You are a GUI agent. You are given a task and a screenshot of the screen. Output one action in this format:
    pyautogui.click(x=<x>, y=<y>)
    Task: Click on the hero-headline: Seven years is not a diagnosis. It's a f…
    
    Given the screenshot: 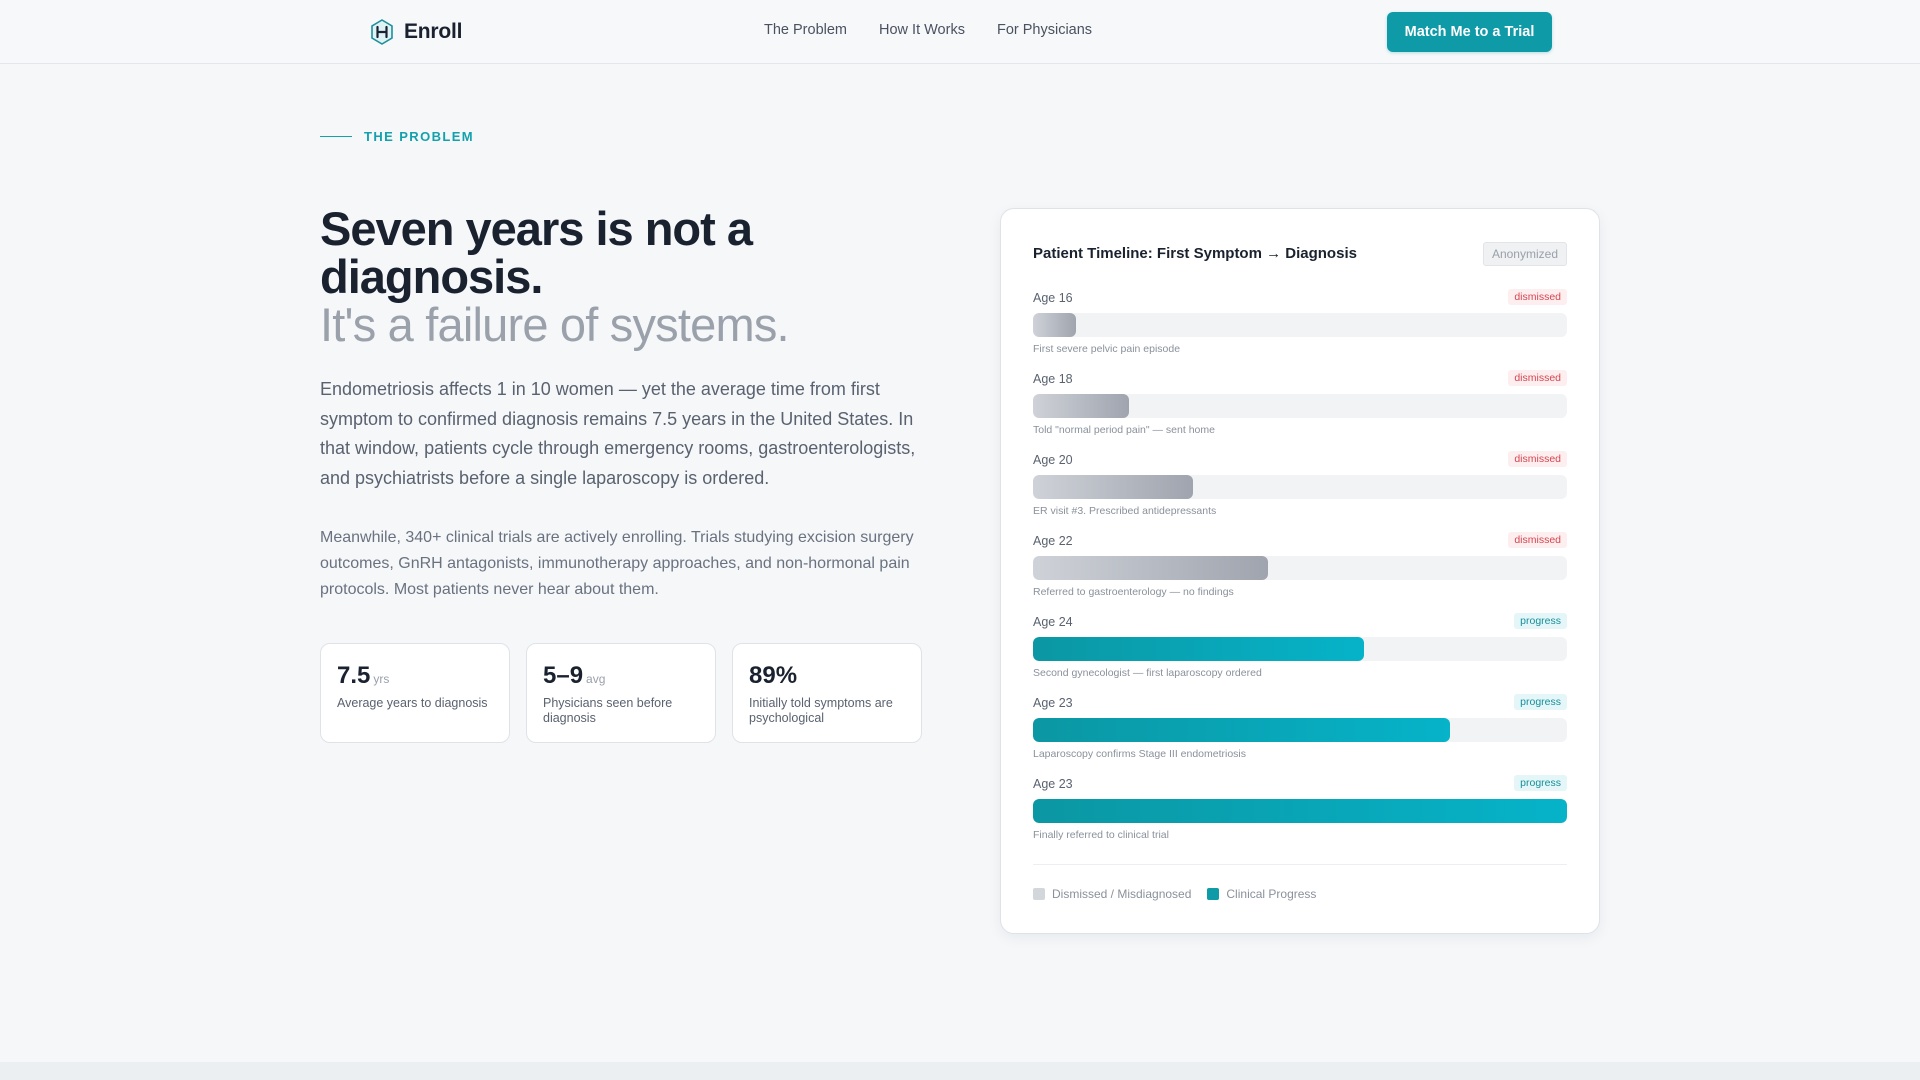 What is the action you would take?
    pyautogui.click(x=600, y=277)
    